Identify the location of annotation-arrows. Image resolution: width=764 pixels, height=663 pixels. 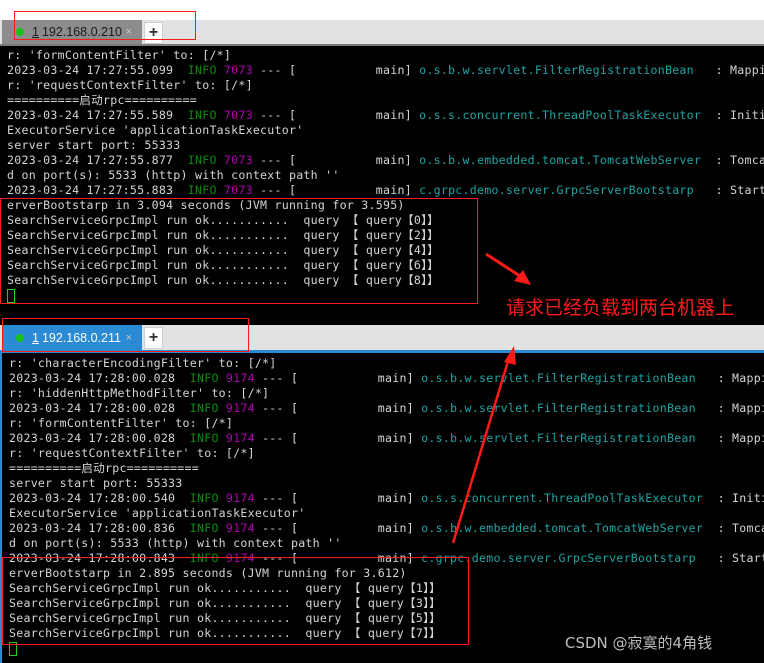
(491, 398).